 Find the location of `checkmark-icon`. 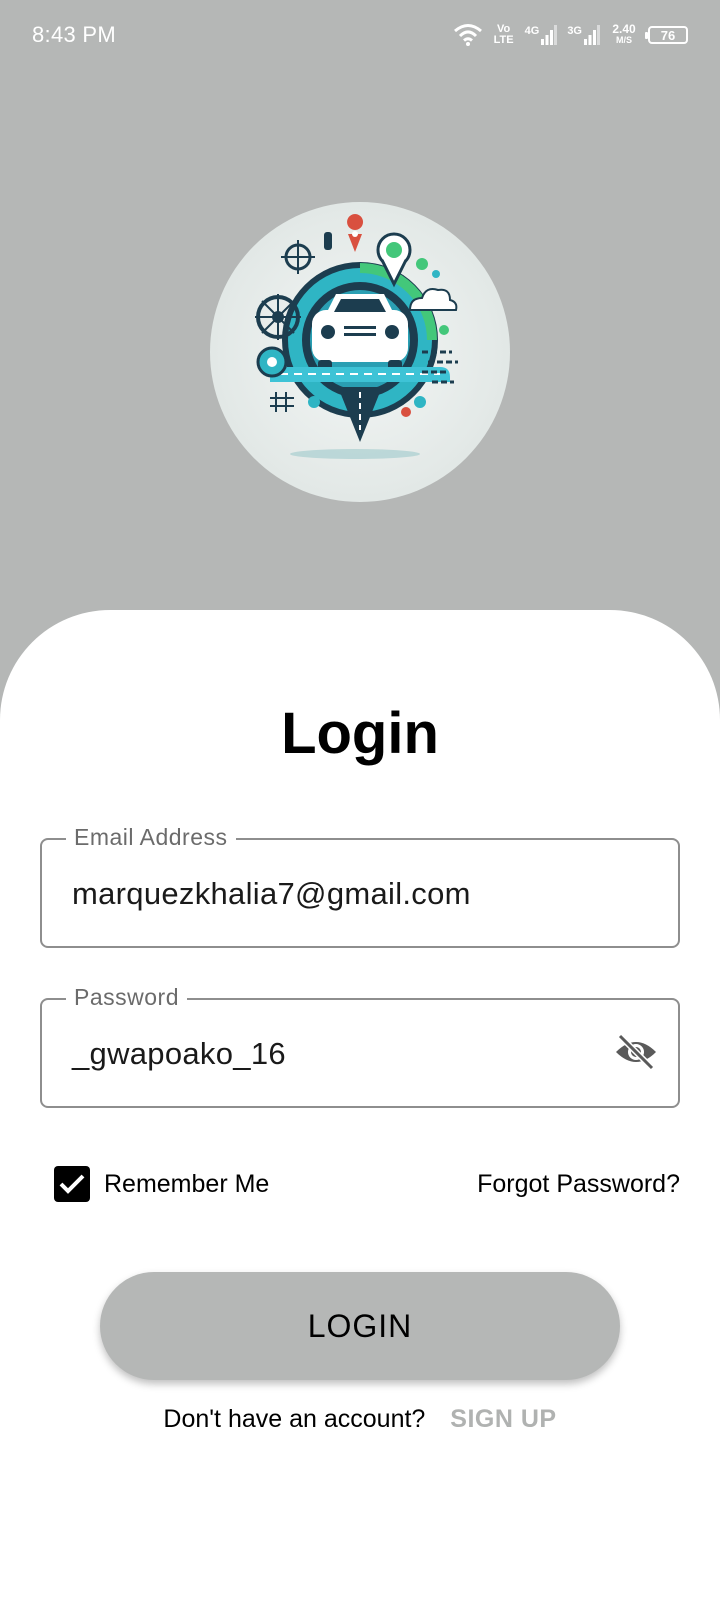

checkmark-icon is located at coordinates (72, 1184).